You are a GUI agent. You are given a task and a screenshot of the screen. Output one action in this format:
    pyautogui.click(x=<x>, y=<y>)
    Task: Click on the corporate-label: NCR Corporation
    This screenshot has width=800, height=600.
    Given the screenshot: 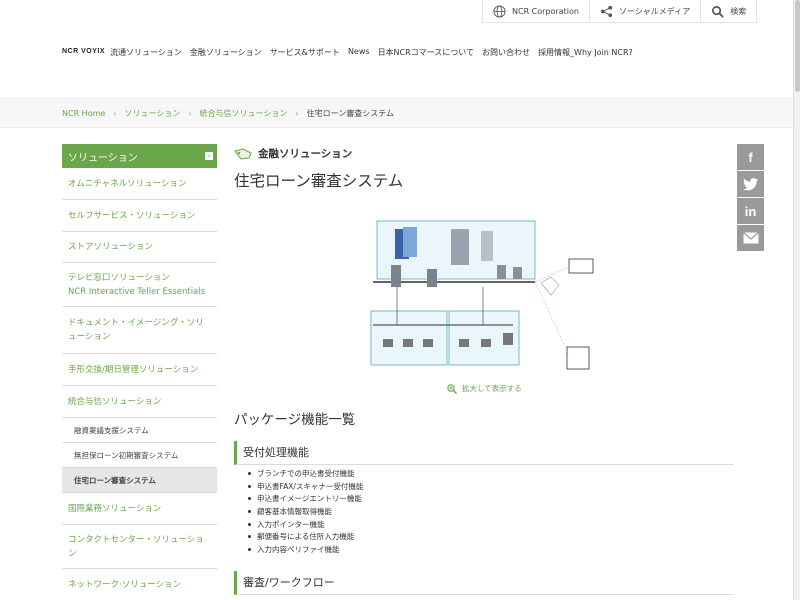 What is the action you would take?
    pyautogui.click(x=545, y=11)
    